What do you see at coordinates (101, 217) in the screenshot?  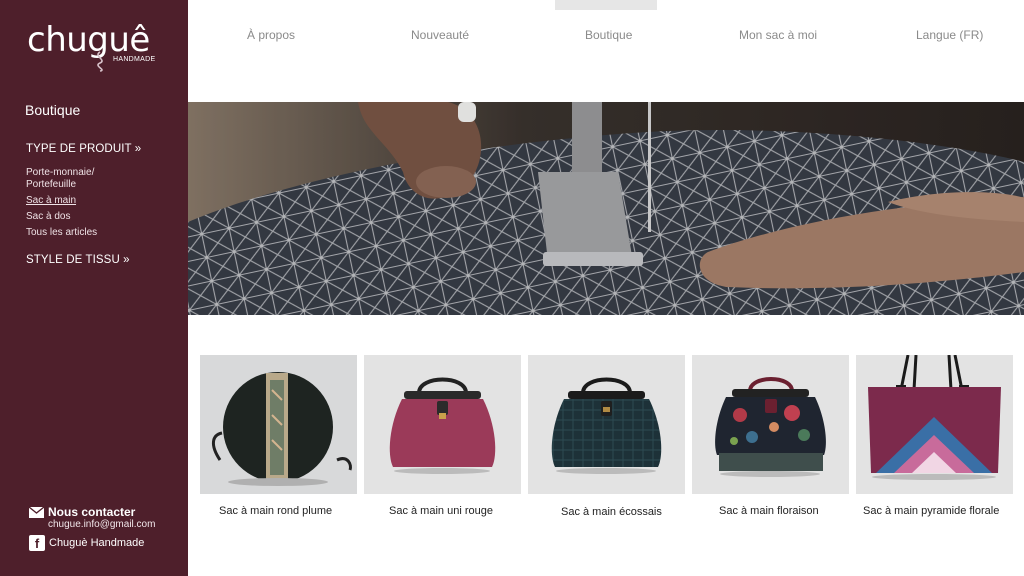 I see `sidebar-link-backpack: Sac à dos` at bounding box center [101, 217].